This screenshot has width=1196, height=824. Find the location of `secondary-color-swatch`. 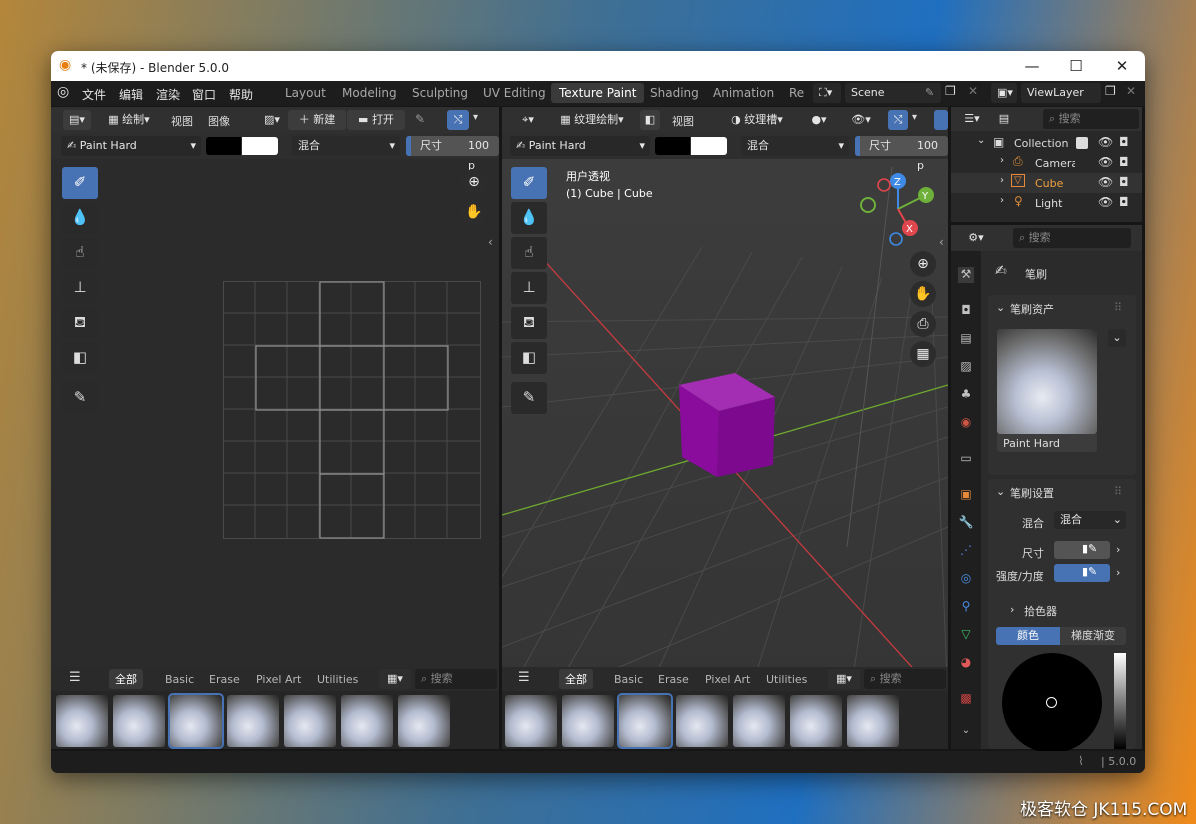

secondary-color-swatch is located at coordinates (260, 146).